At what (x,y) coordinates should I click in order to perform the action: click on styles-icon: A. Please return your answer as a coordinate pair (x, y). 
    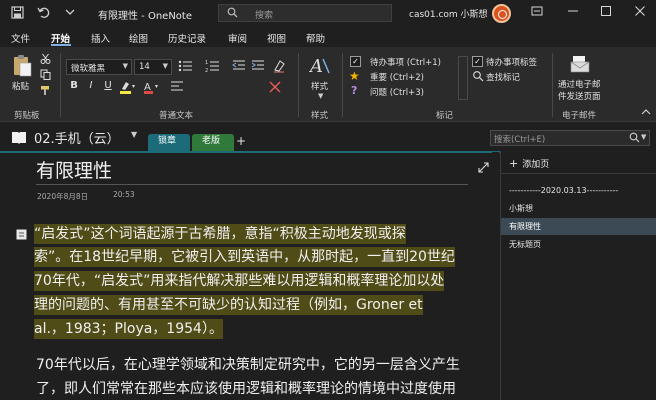
    Looking at the image, I should click on (319, 66).